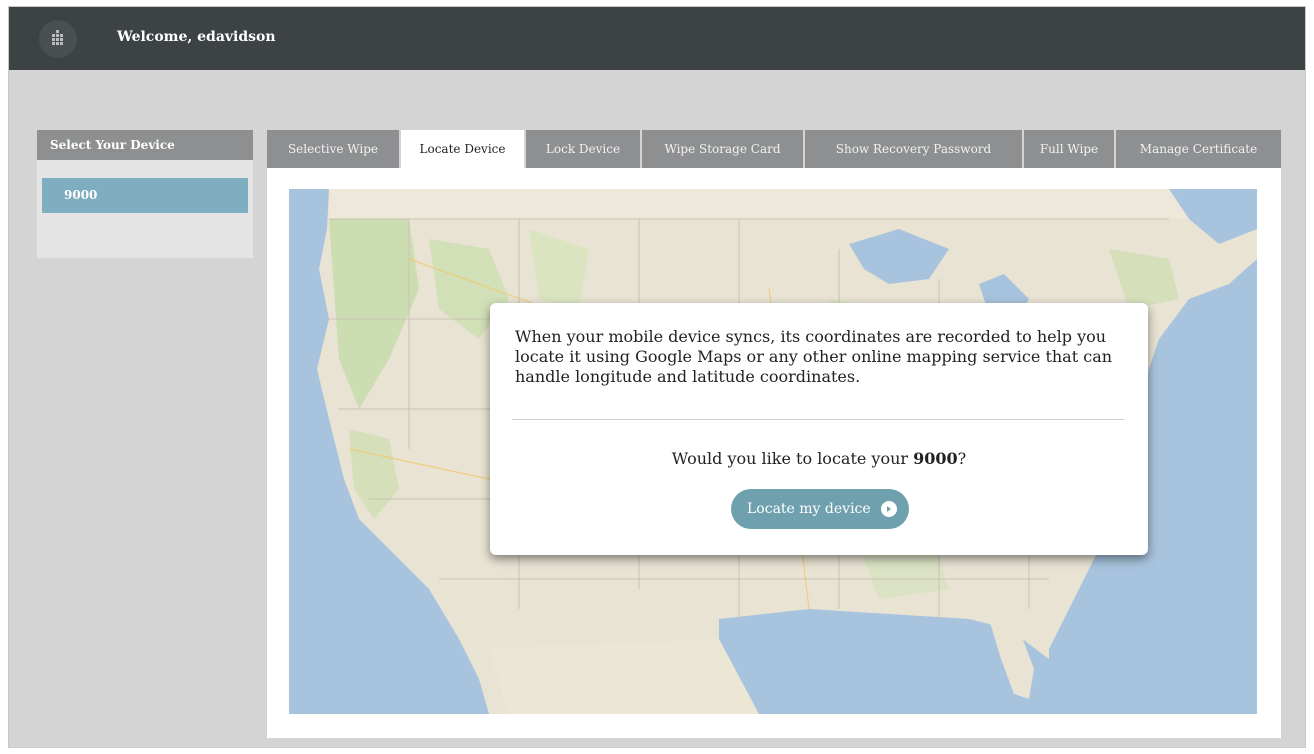 The width and height of the screenshot is (1314, 754). I want to click on question-prefix: Would you like to locate your, so click(792, 458).